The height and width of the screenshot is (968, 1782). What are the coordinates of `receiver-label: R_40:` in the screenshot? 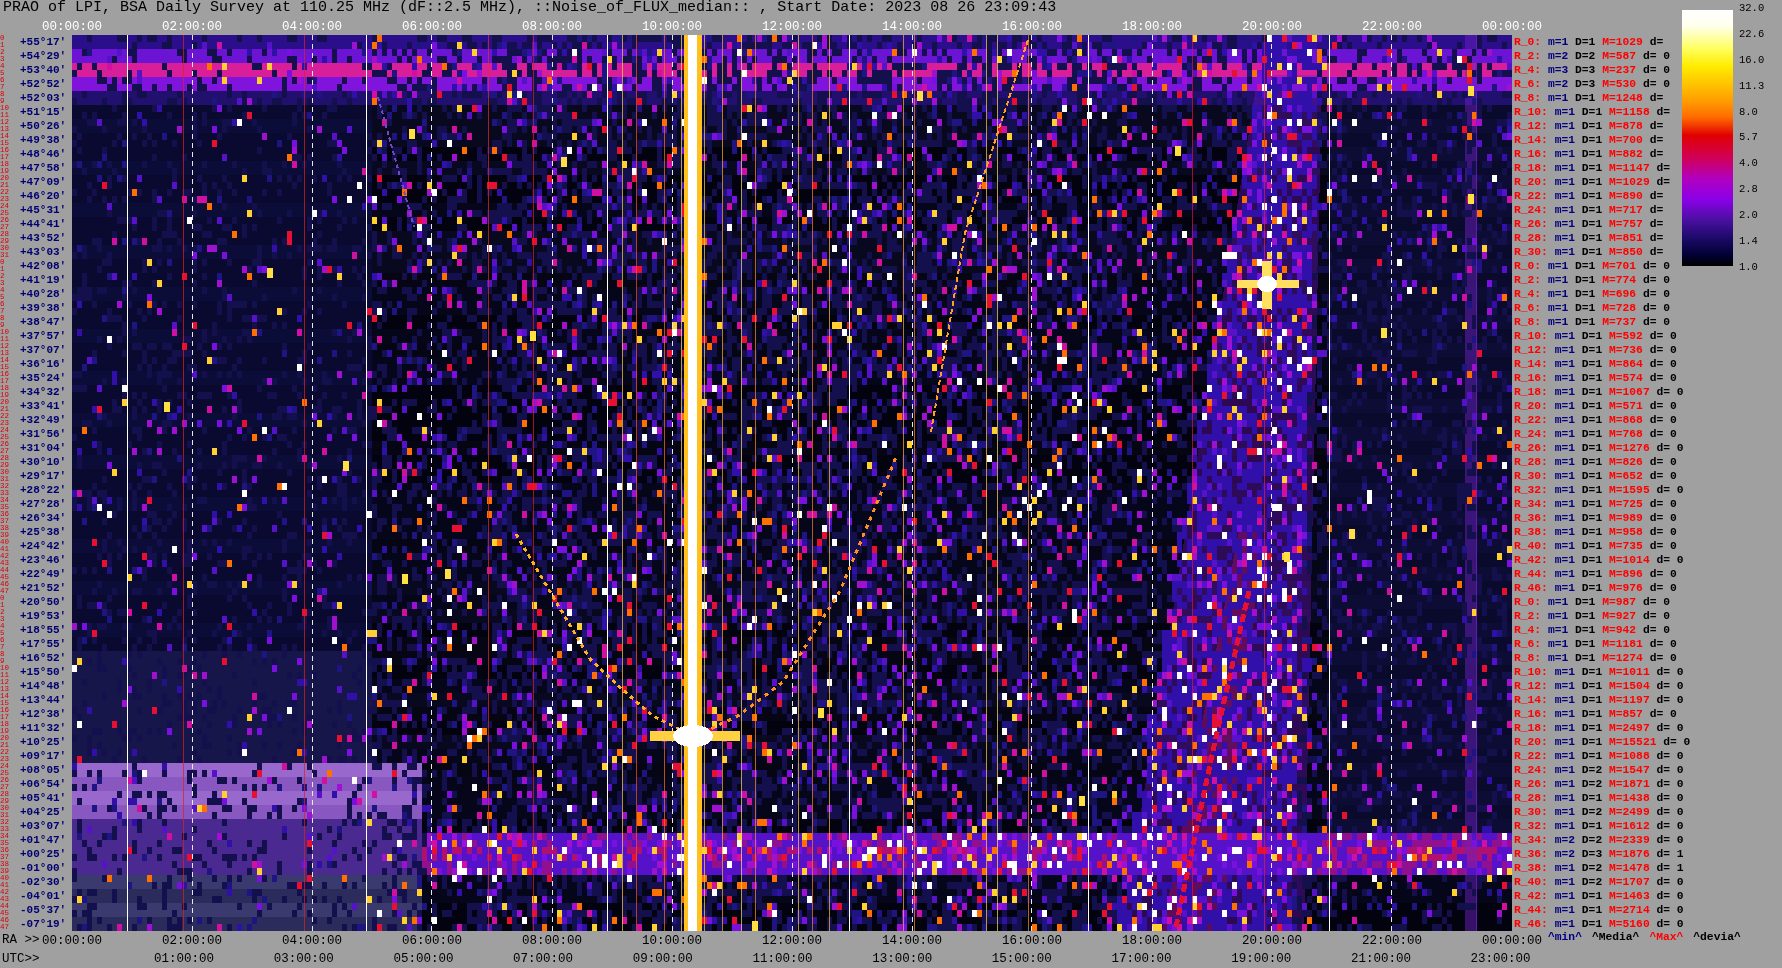 It's located at (1531, 546).